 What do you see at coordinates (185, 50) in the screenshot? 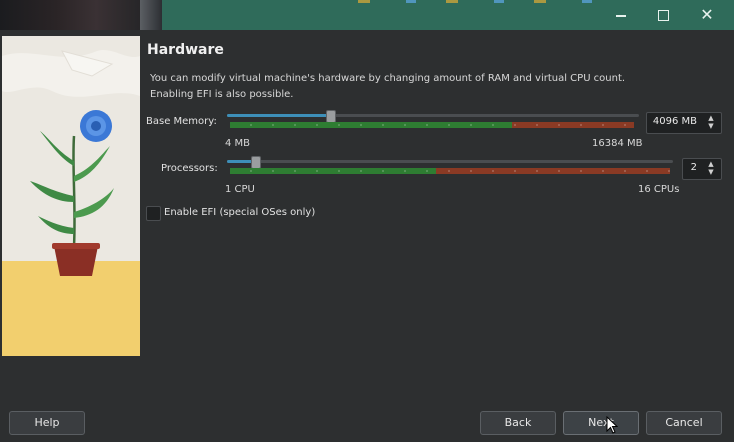
I see `page-title: Hardware` at bounding box center [185, 50].